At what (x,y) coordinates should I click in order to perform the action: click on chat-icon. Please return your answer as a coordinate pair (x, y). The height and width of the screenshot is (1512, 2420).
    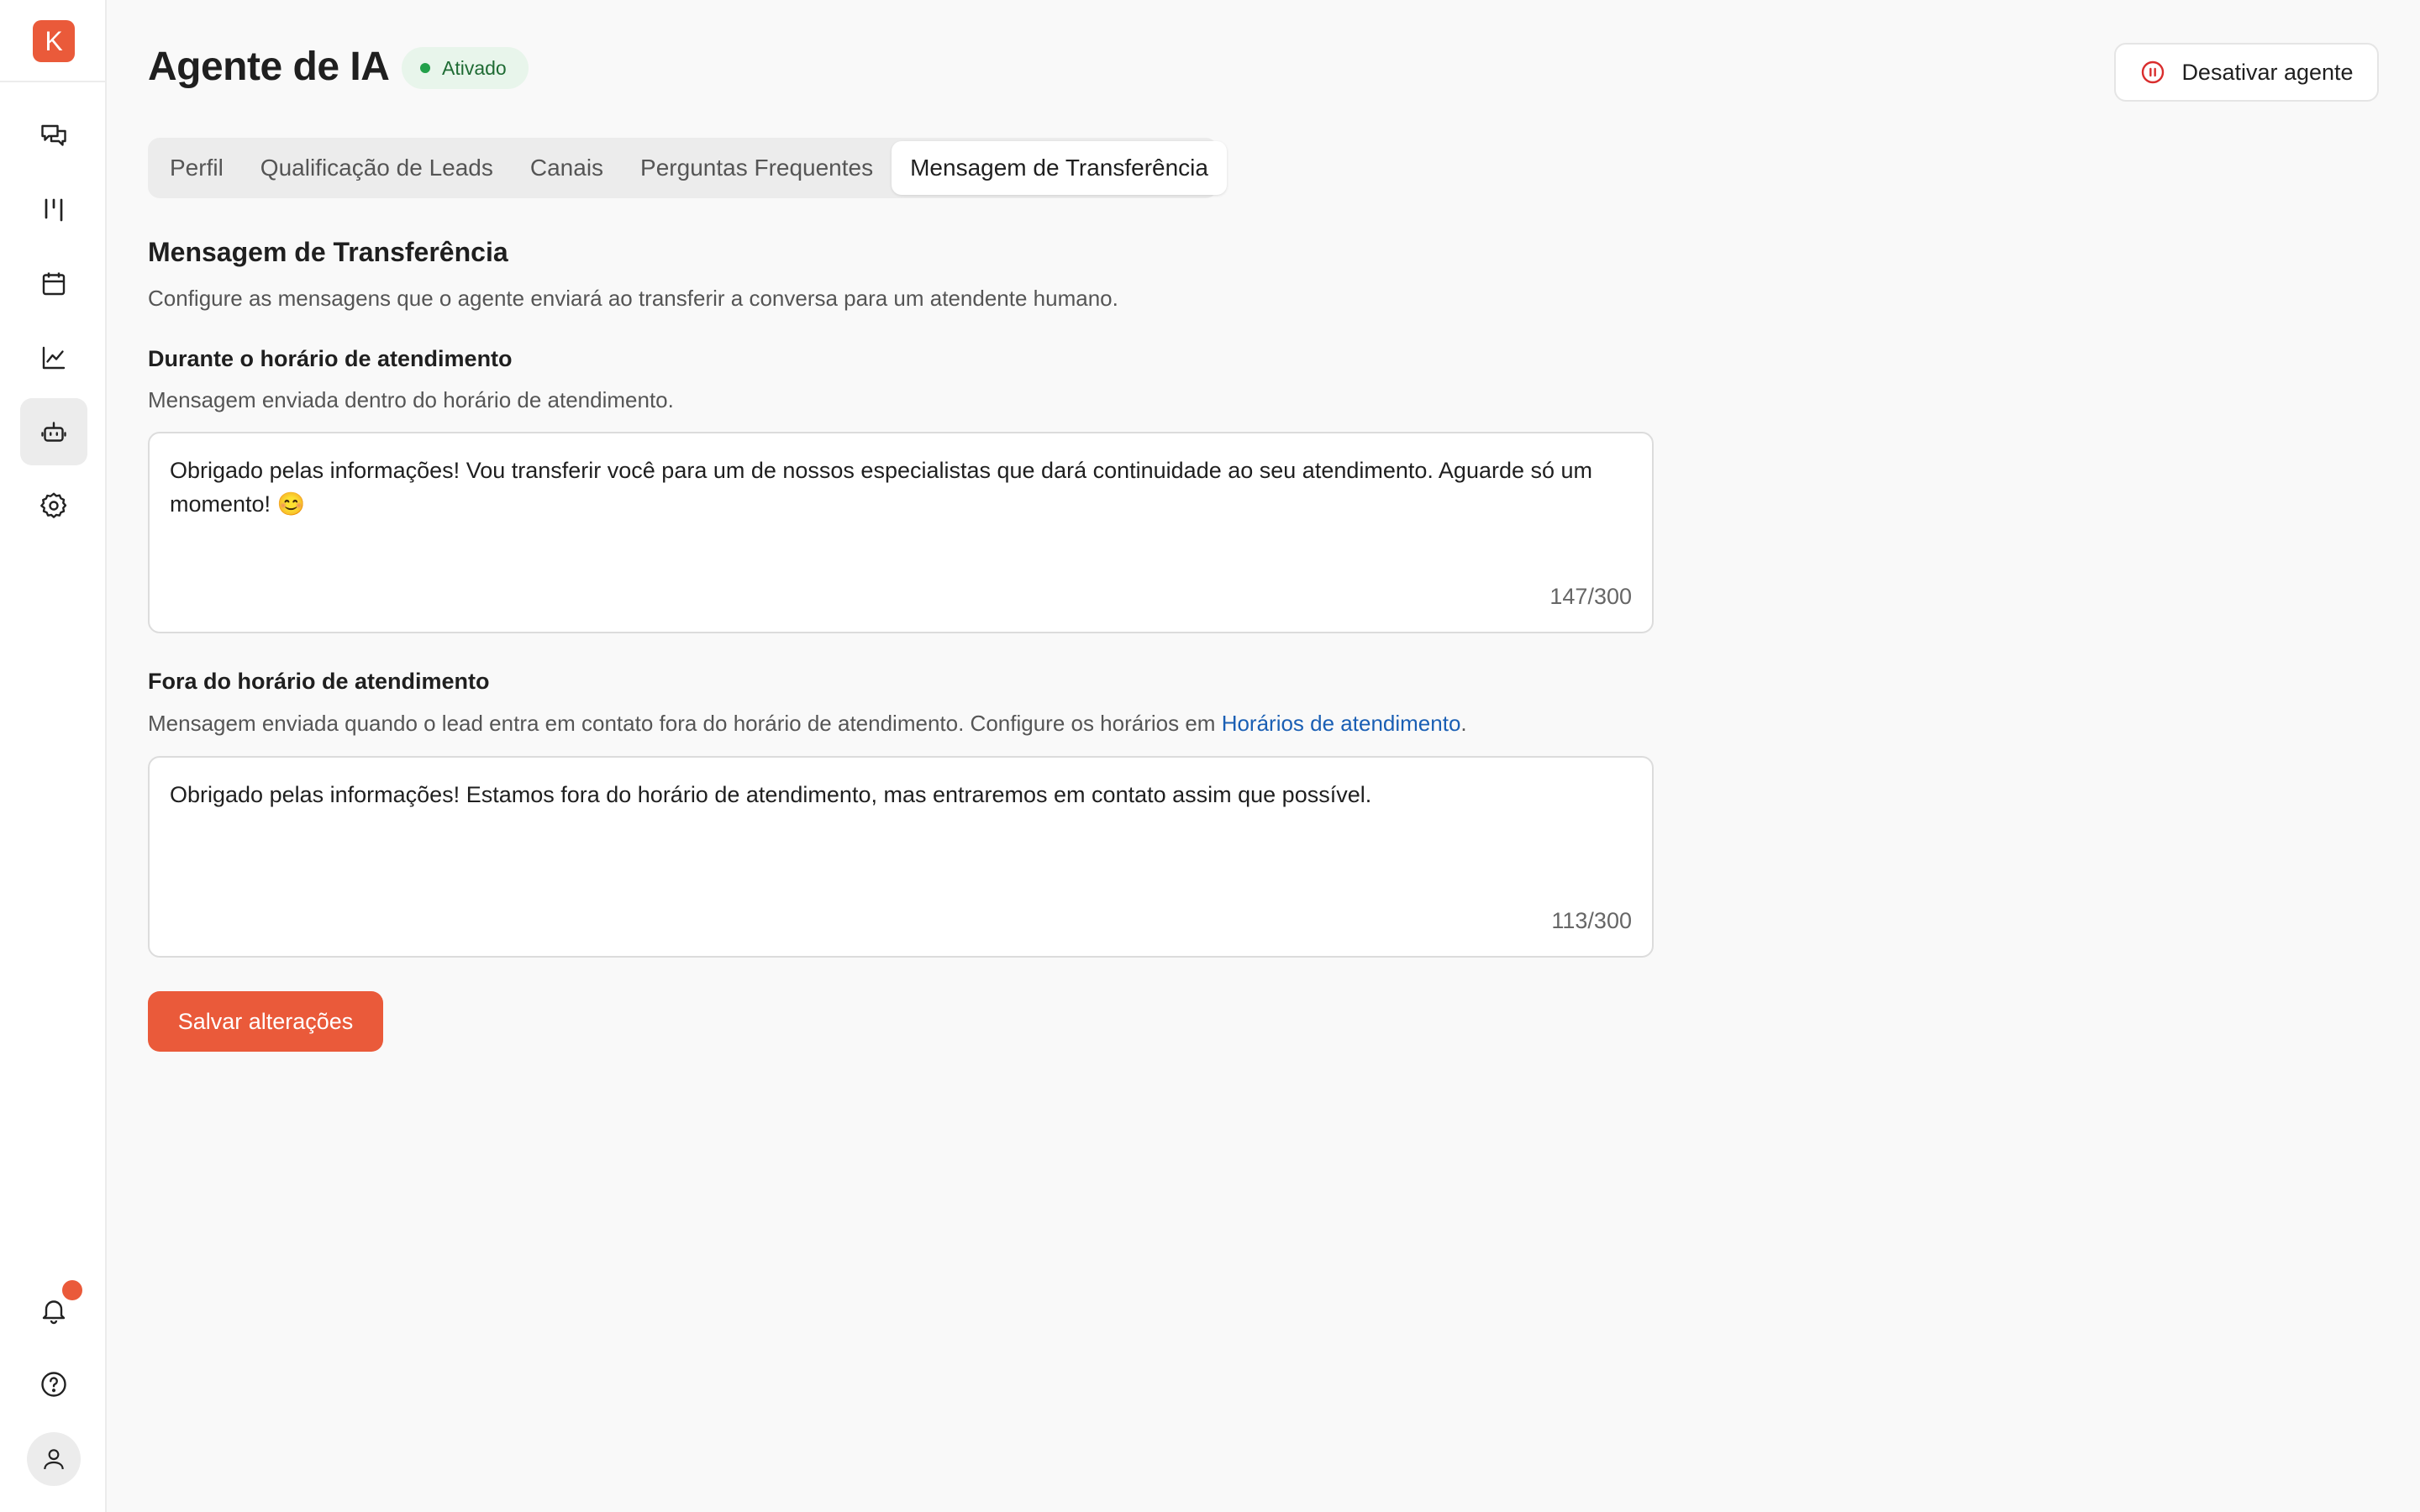
    Looking at the image, I should click on (53, 135).